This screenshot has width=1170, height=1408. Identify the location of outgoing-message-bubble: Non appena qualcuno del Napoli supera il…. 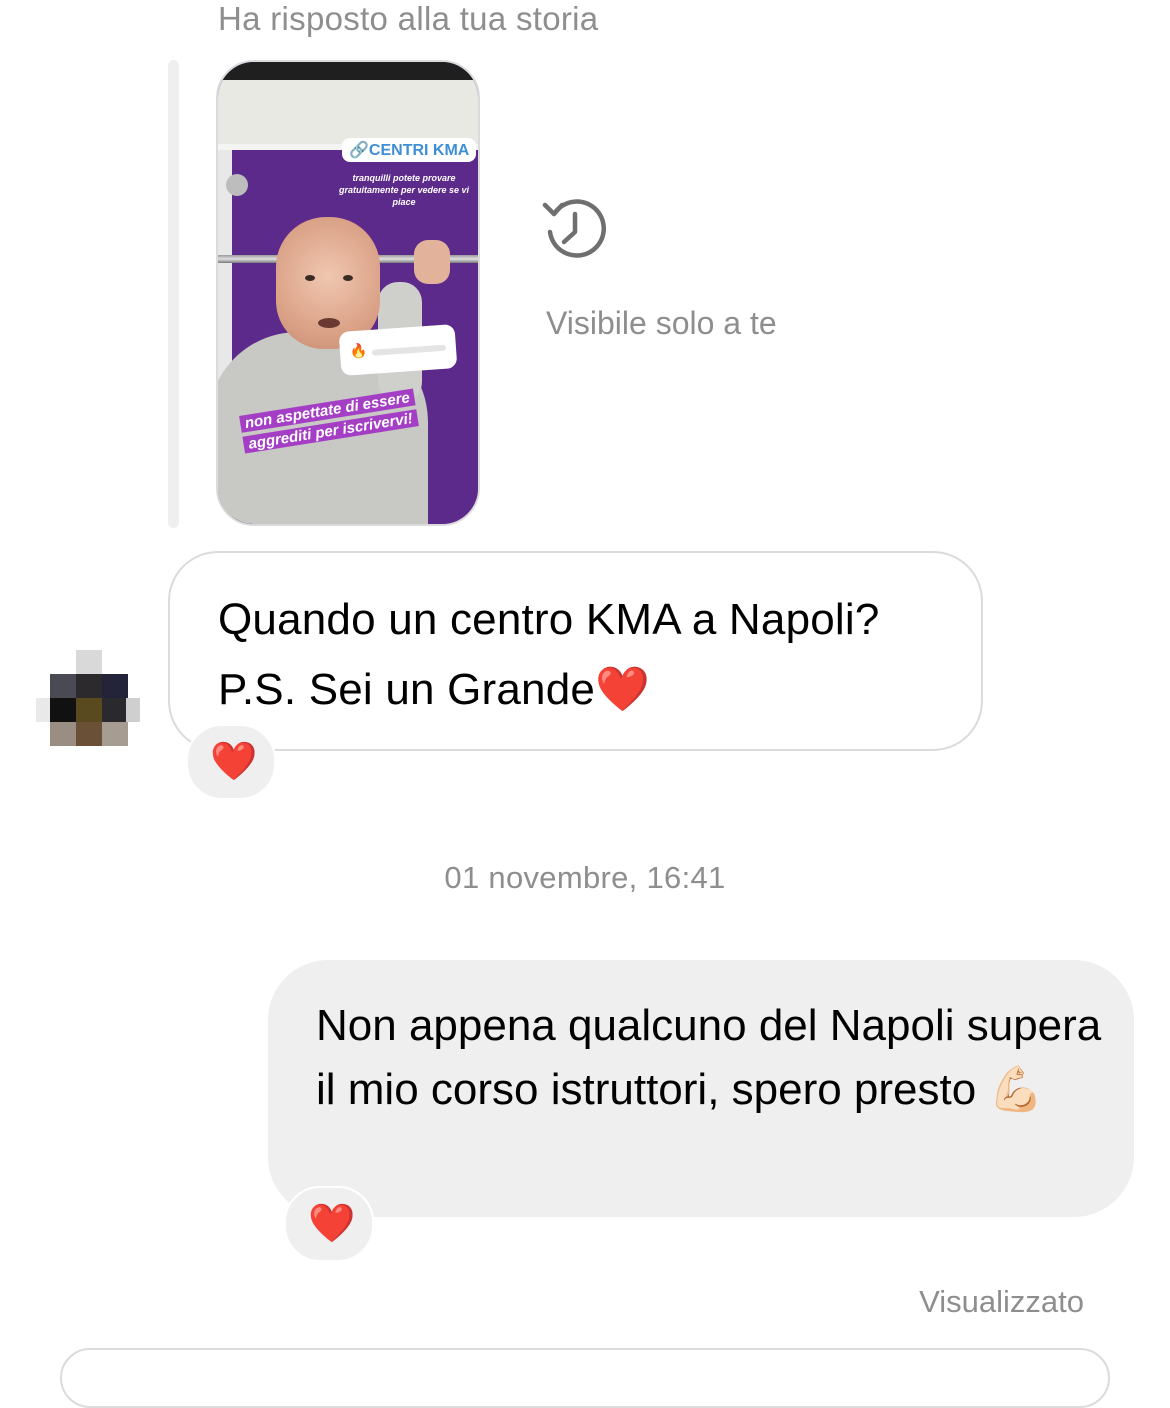
(701, 1088).